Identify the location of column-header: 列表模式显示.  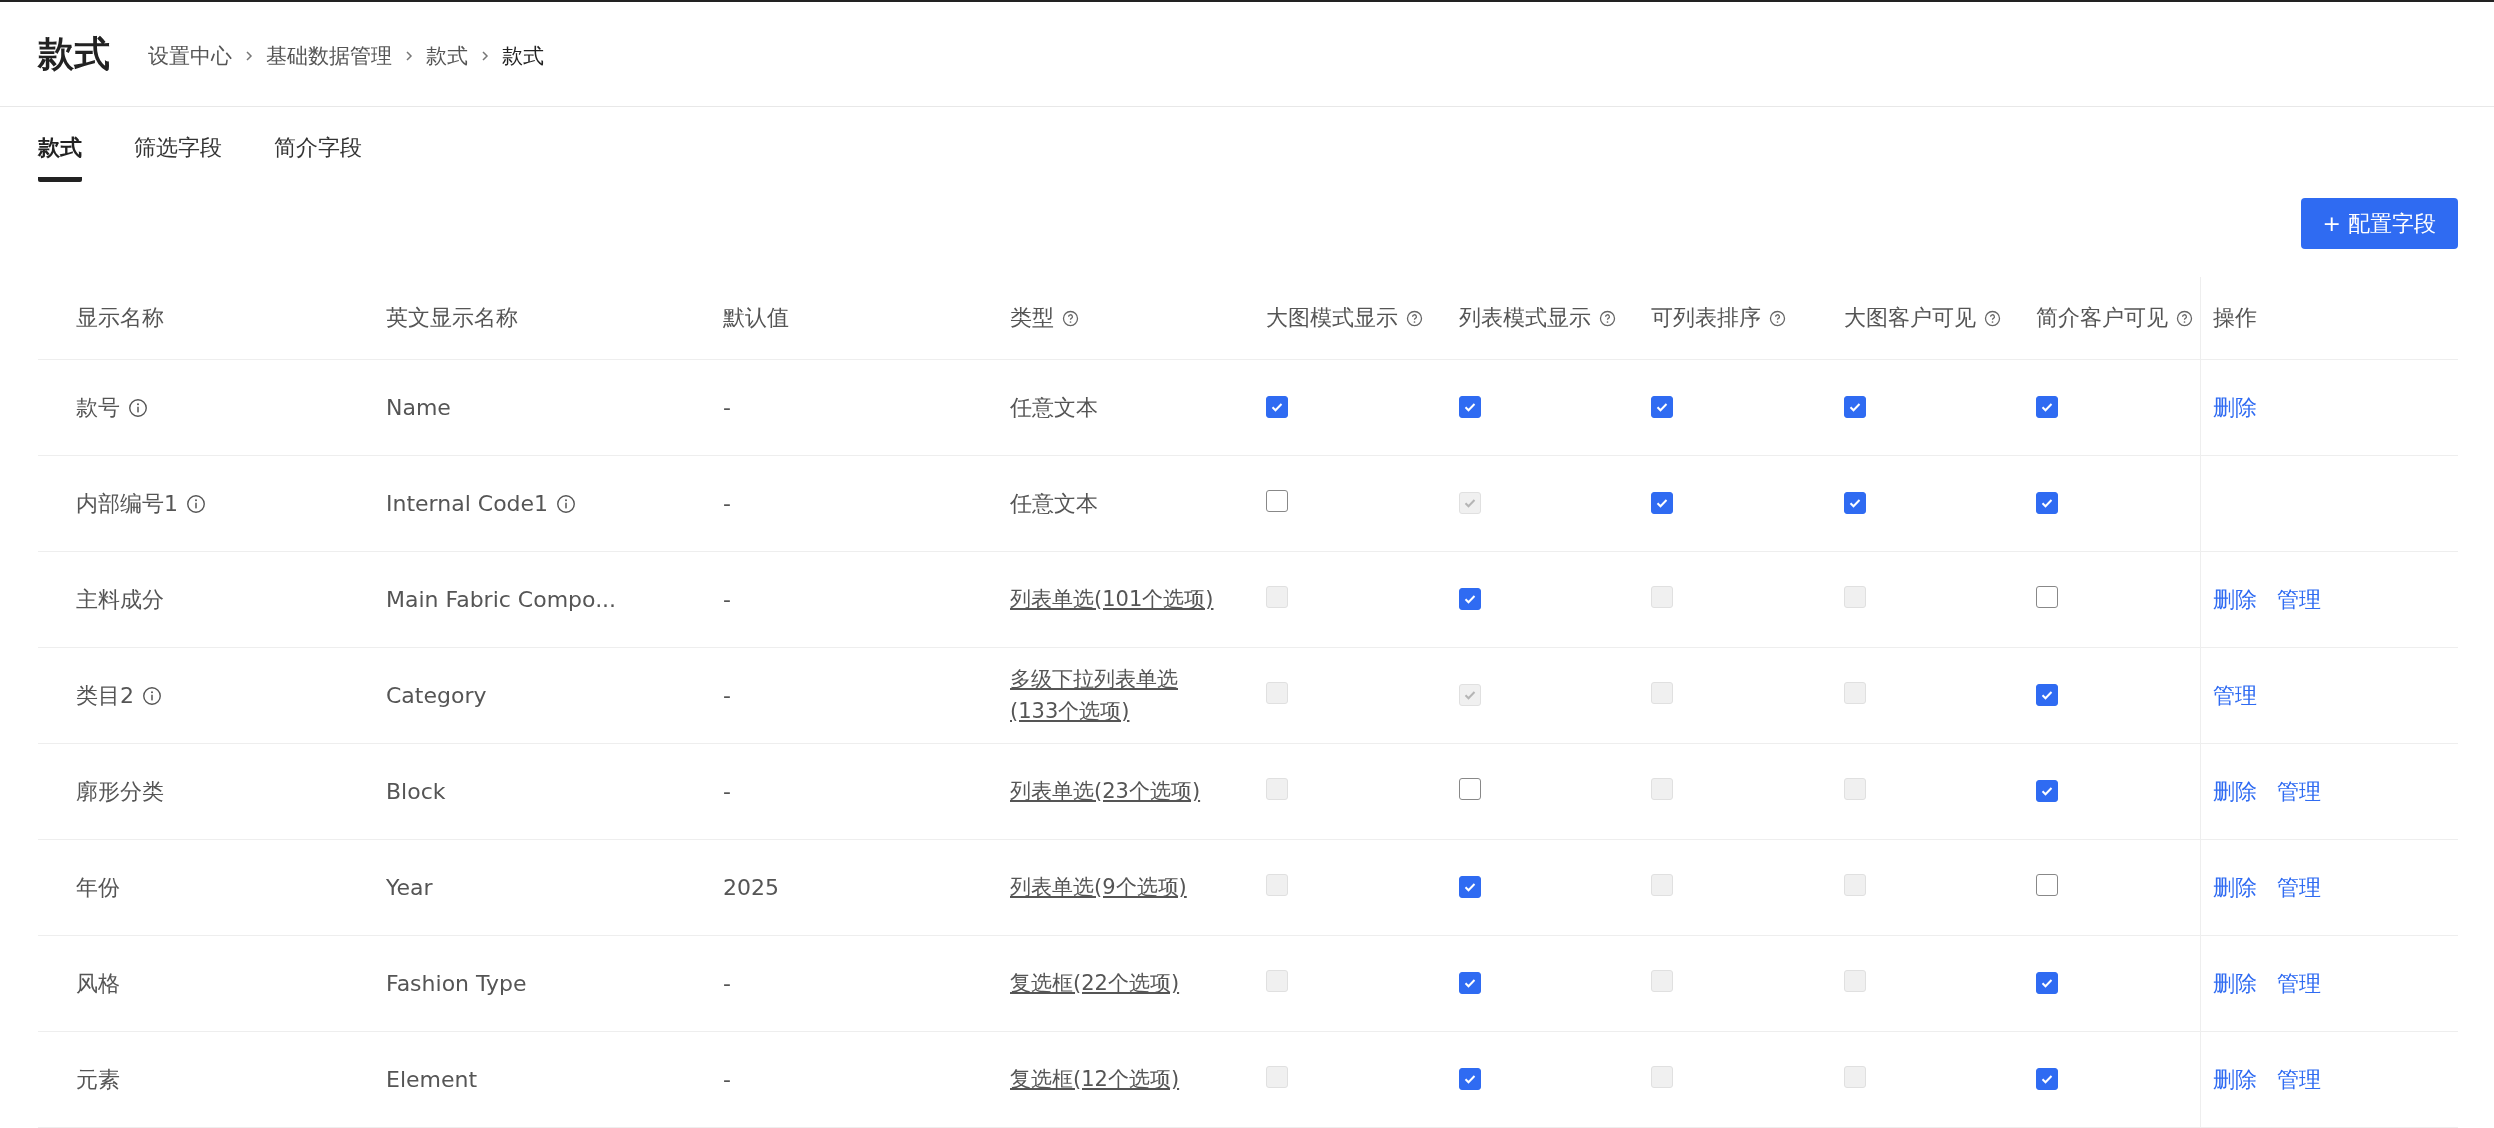
(1525, 318).